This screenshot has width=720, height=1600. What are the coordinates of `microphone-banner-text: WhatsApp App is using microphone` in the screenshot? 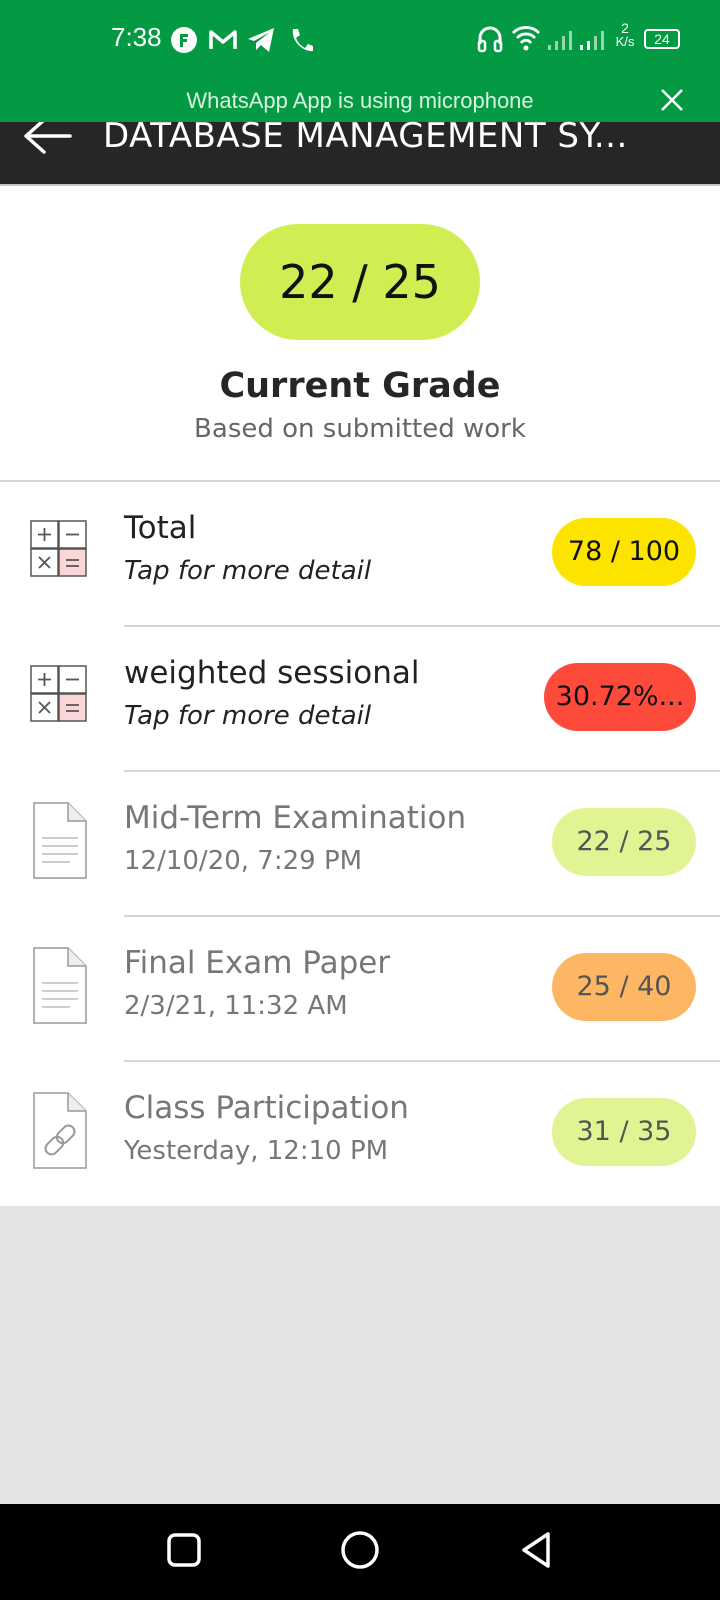 It's located at (360, 100).